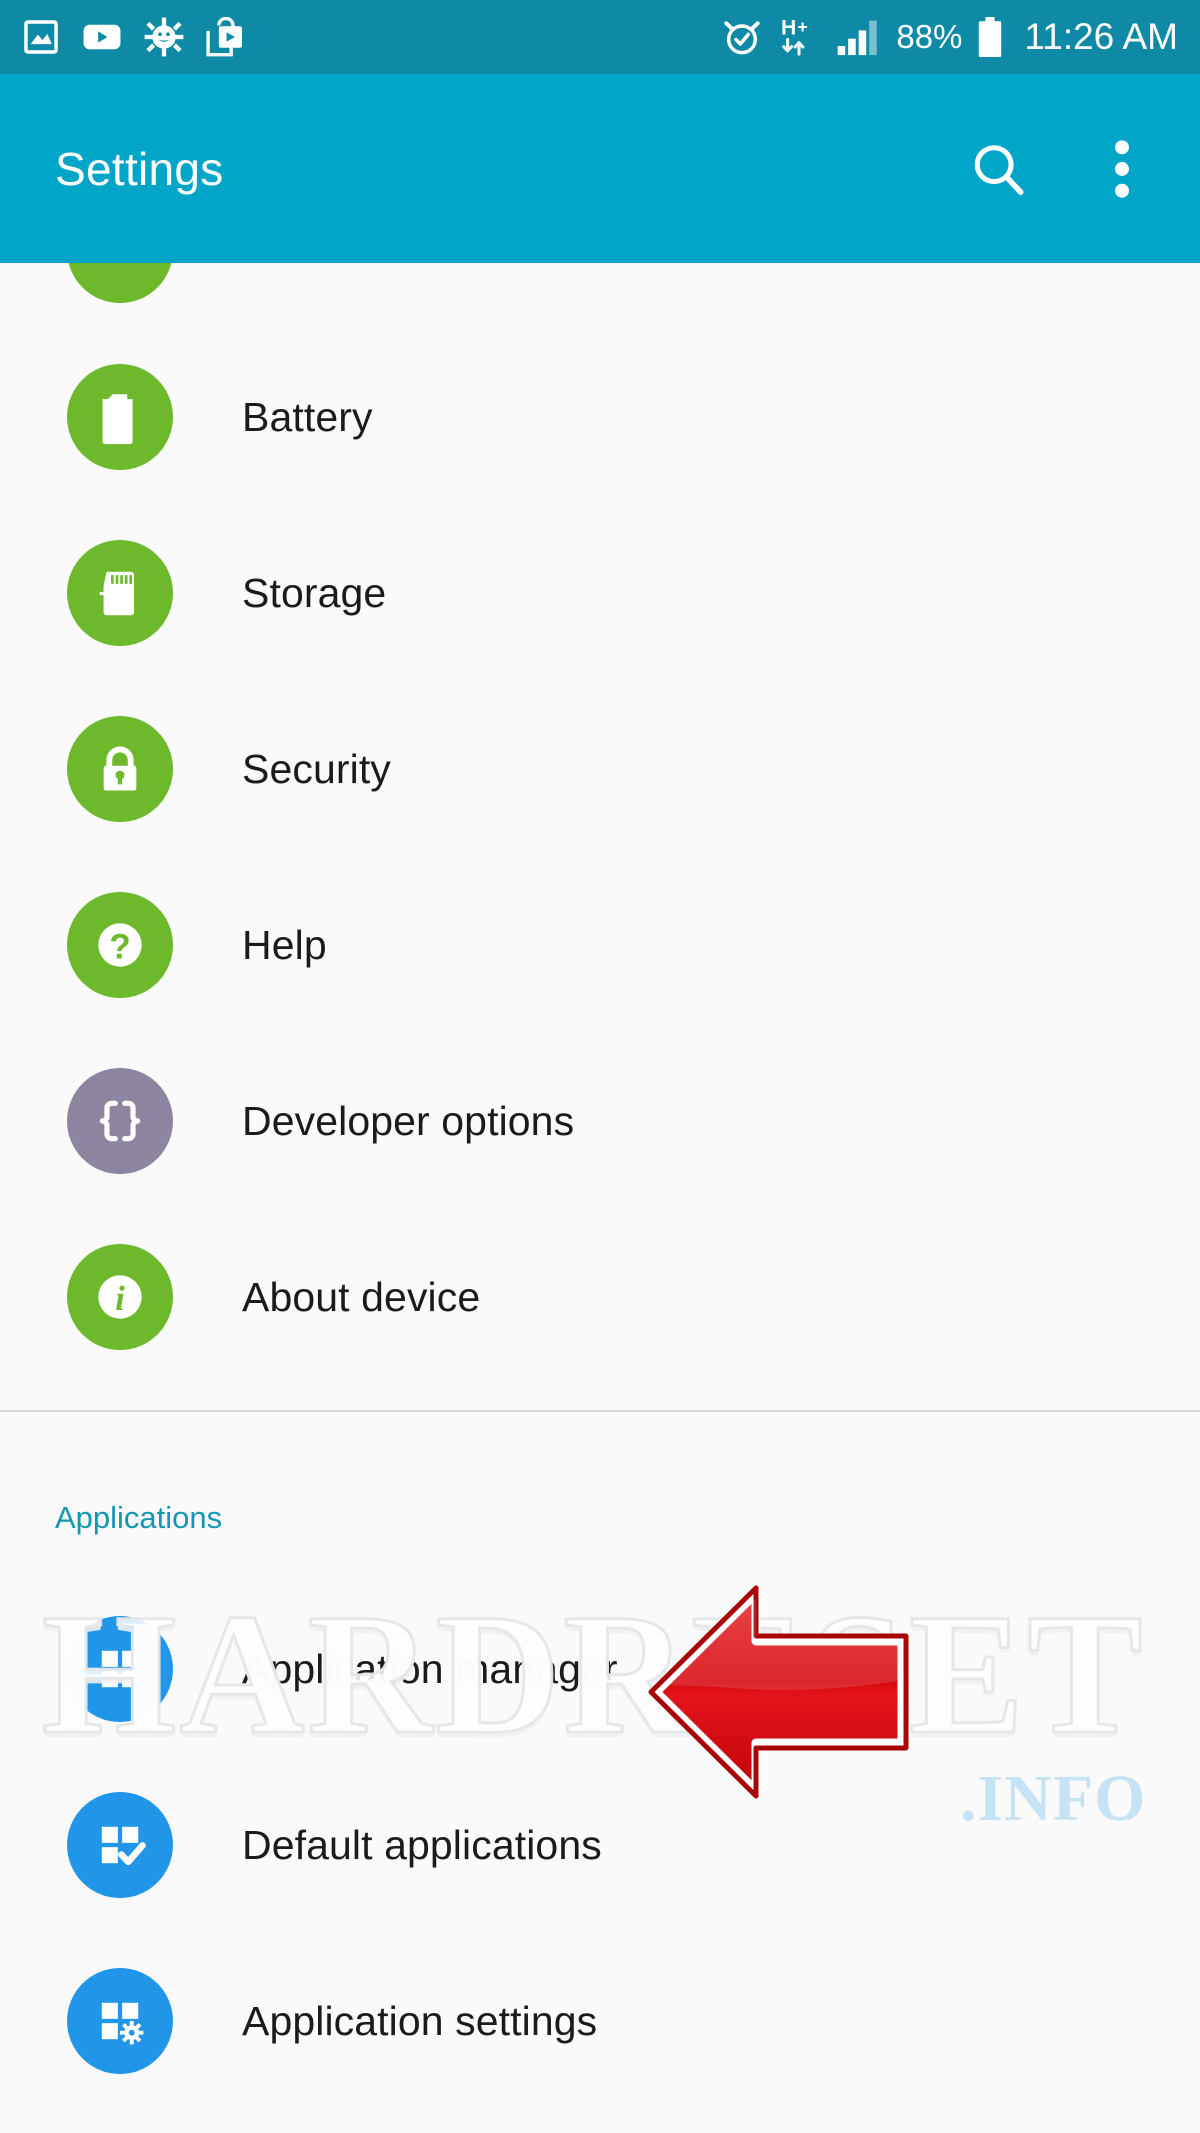  I want to click on section-divider, so click(600, 1411).